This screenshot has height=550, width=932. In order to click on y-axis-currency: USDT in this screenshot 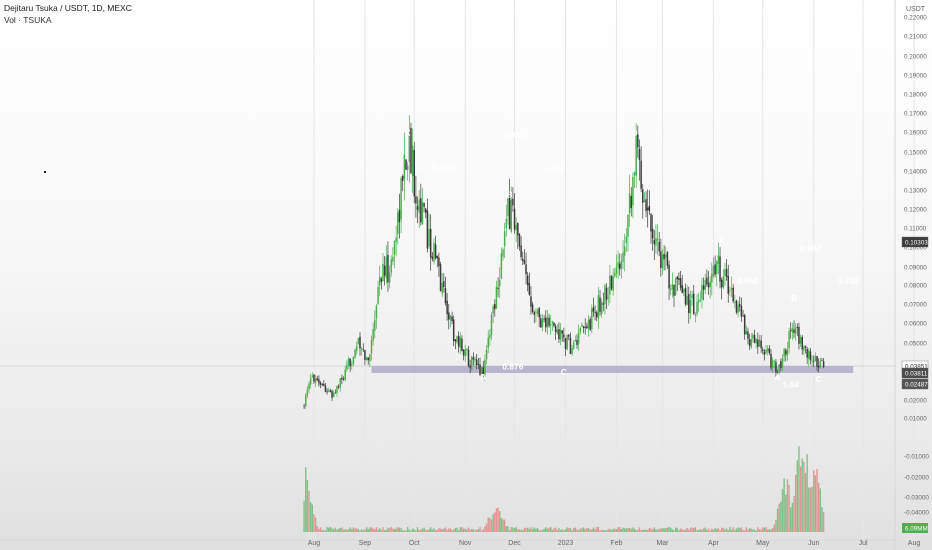, I will do `click(916, 9)`.